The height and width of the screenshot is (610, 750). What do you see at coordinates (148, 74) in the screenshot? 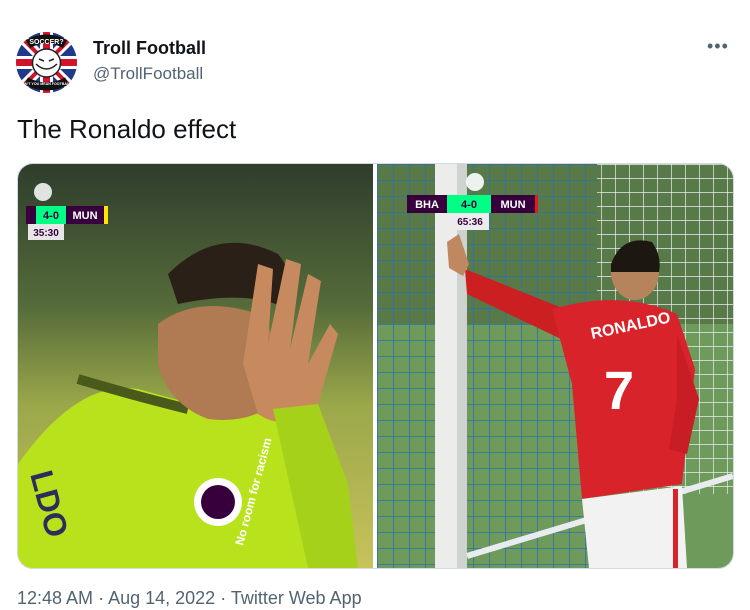
I see `user-handle: @TrollFootball` at bounding box center [148, 74].